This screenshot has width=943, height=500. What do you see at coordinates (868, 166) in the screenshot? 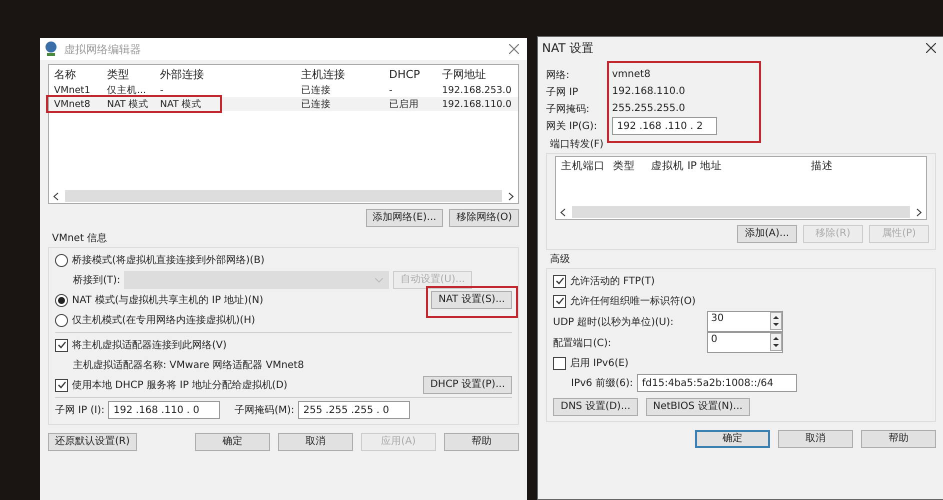
I see `column-header: 描述` at bounding box center [868, 166].